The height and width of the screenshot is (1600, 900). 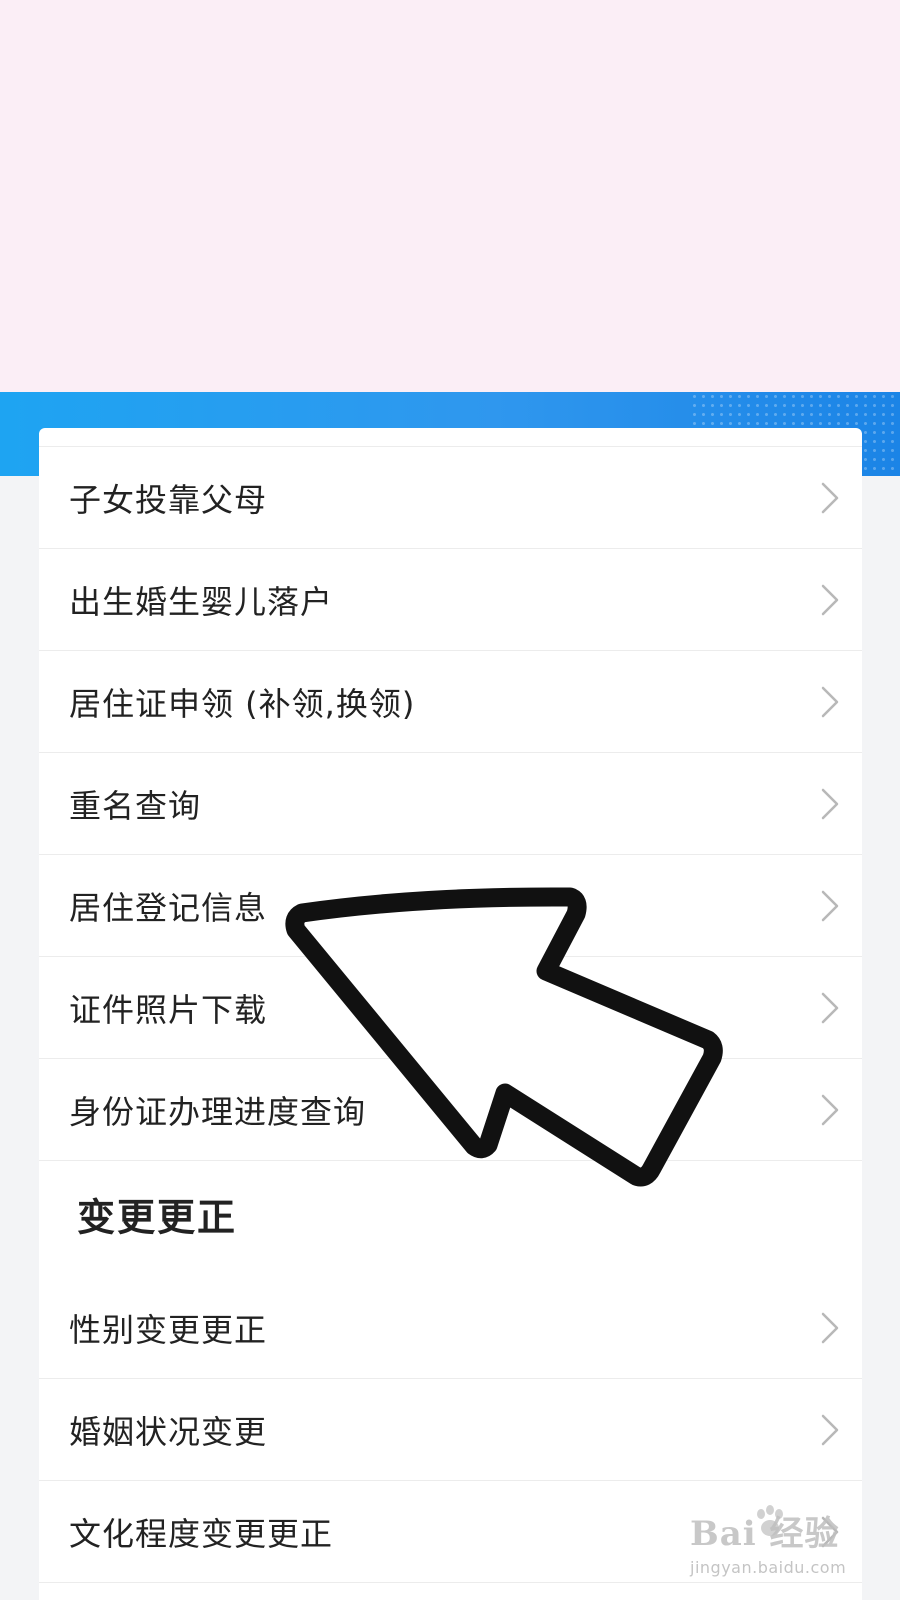 What do you see at coordinates (201, 601) in the screenshot?
I see `list-item-label: 出生婚生婴儿落户` at bounding box center [201, 601].